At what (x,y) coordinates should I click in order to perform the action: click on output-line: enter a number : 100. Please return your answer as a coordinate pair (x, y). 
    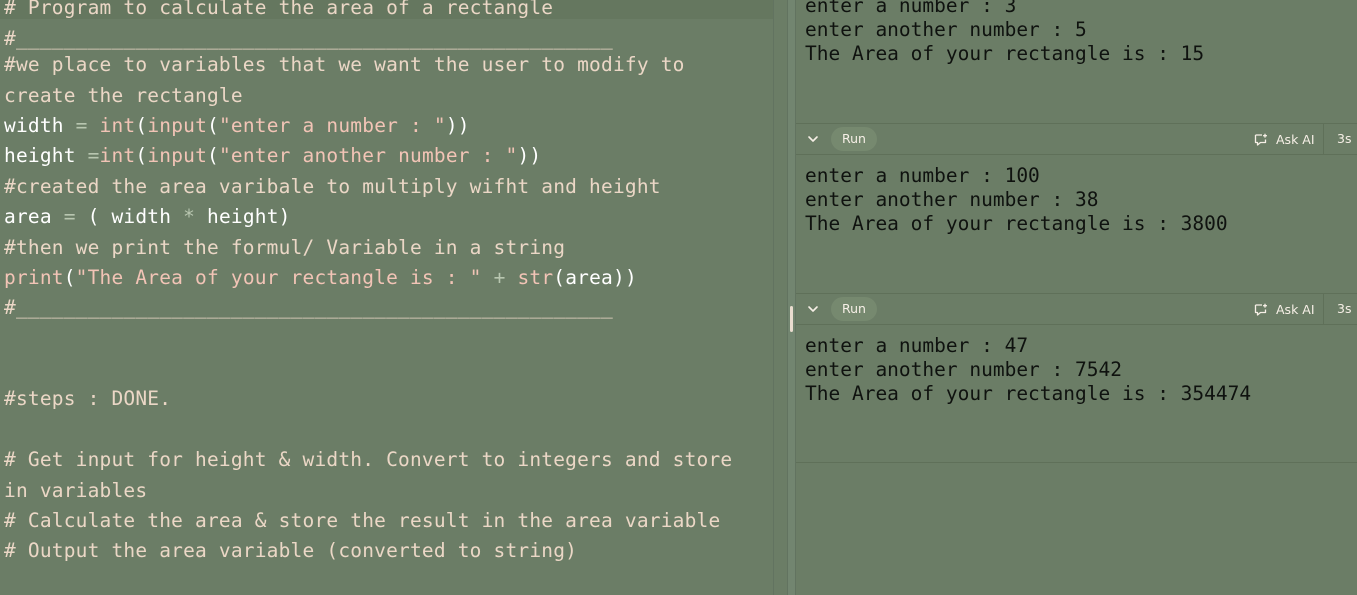
    Looking at the image, I should click on (922, 175).